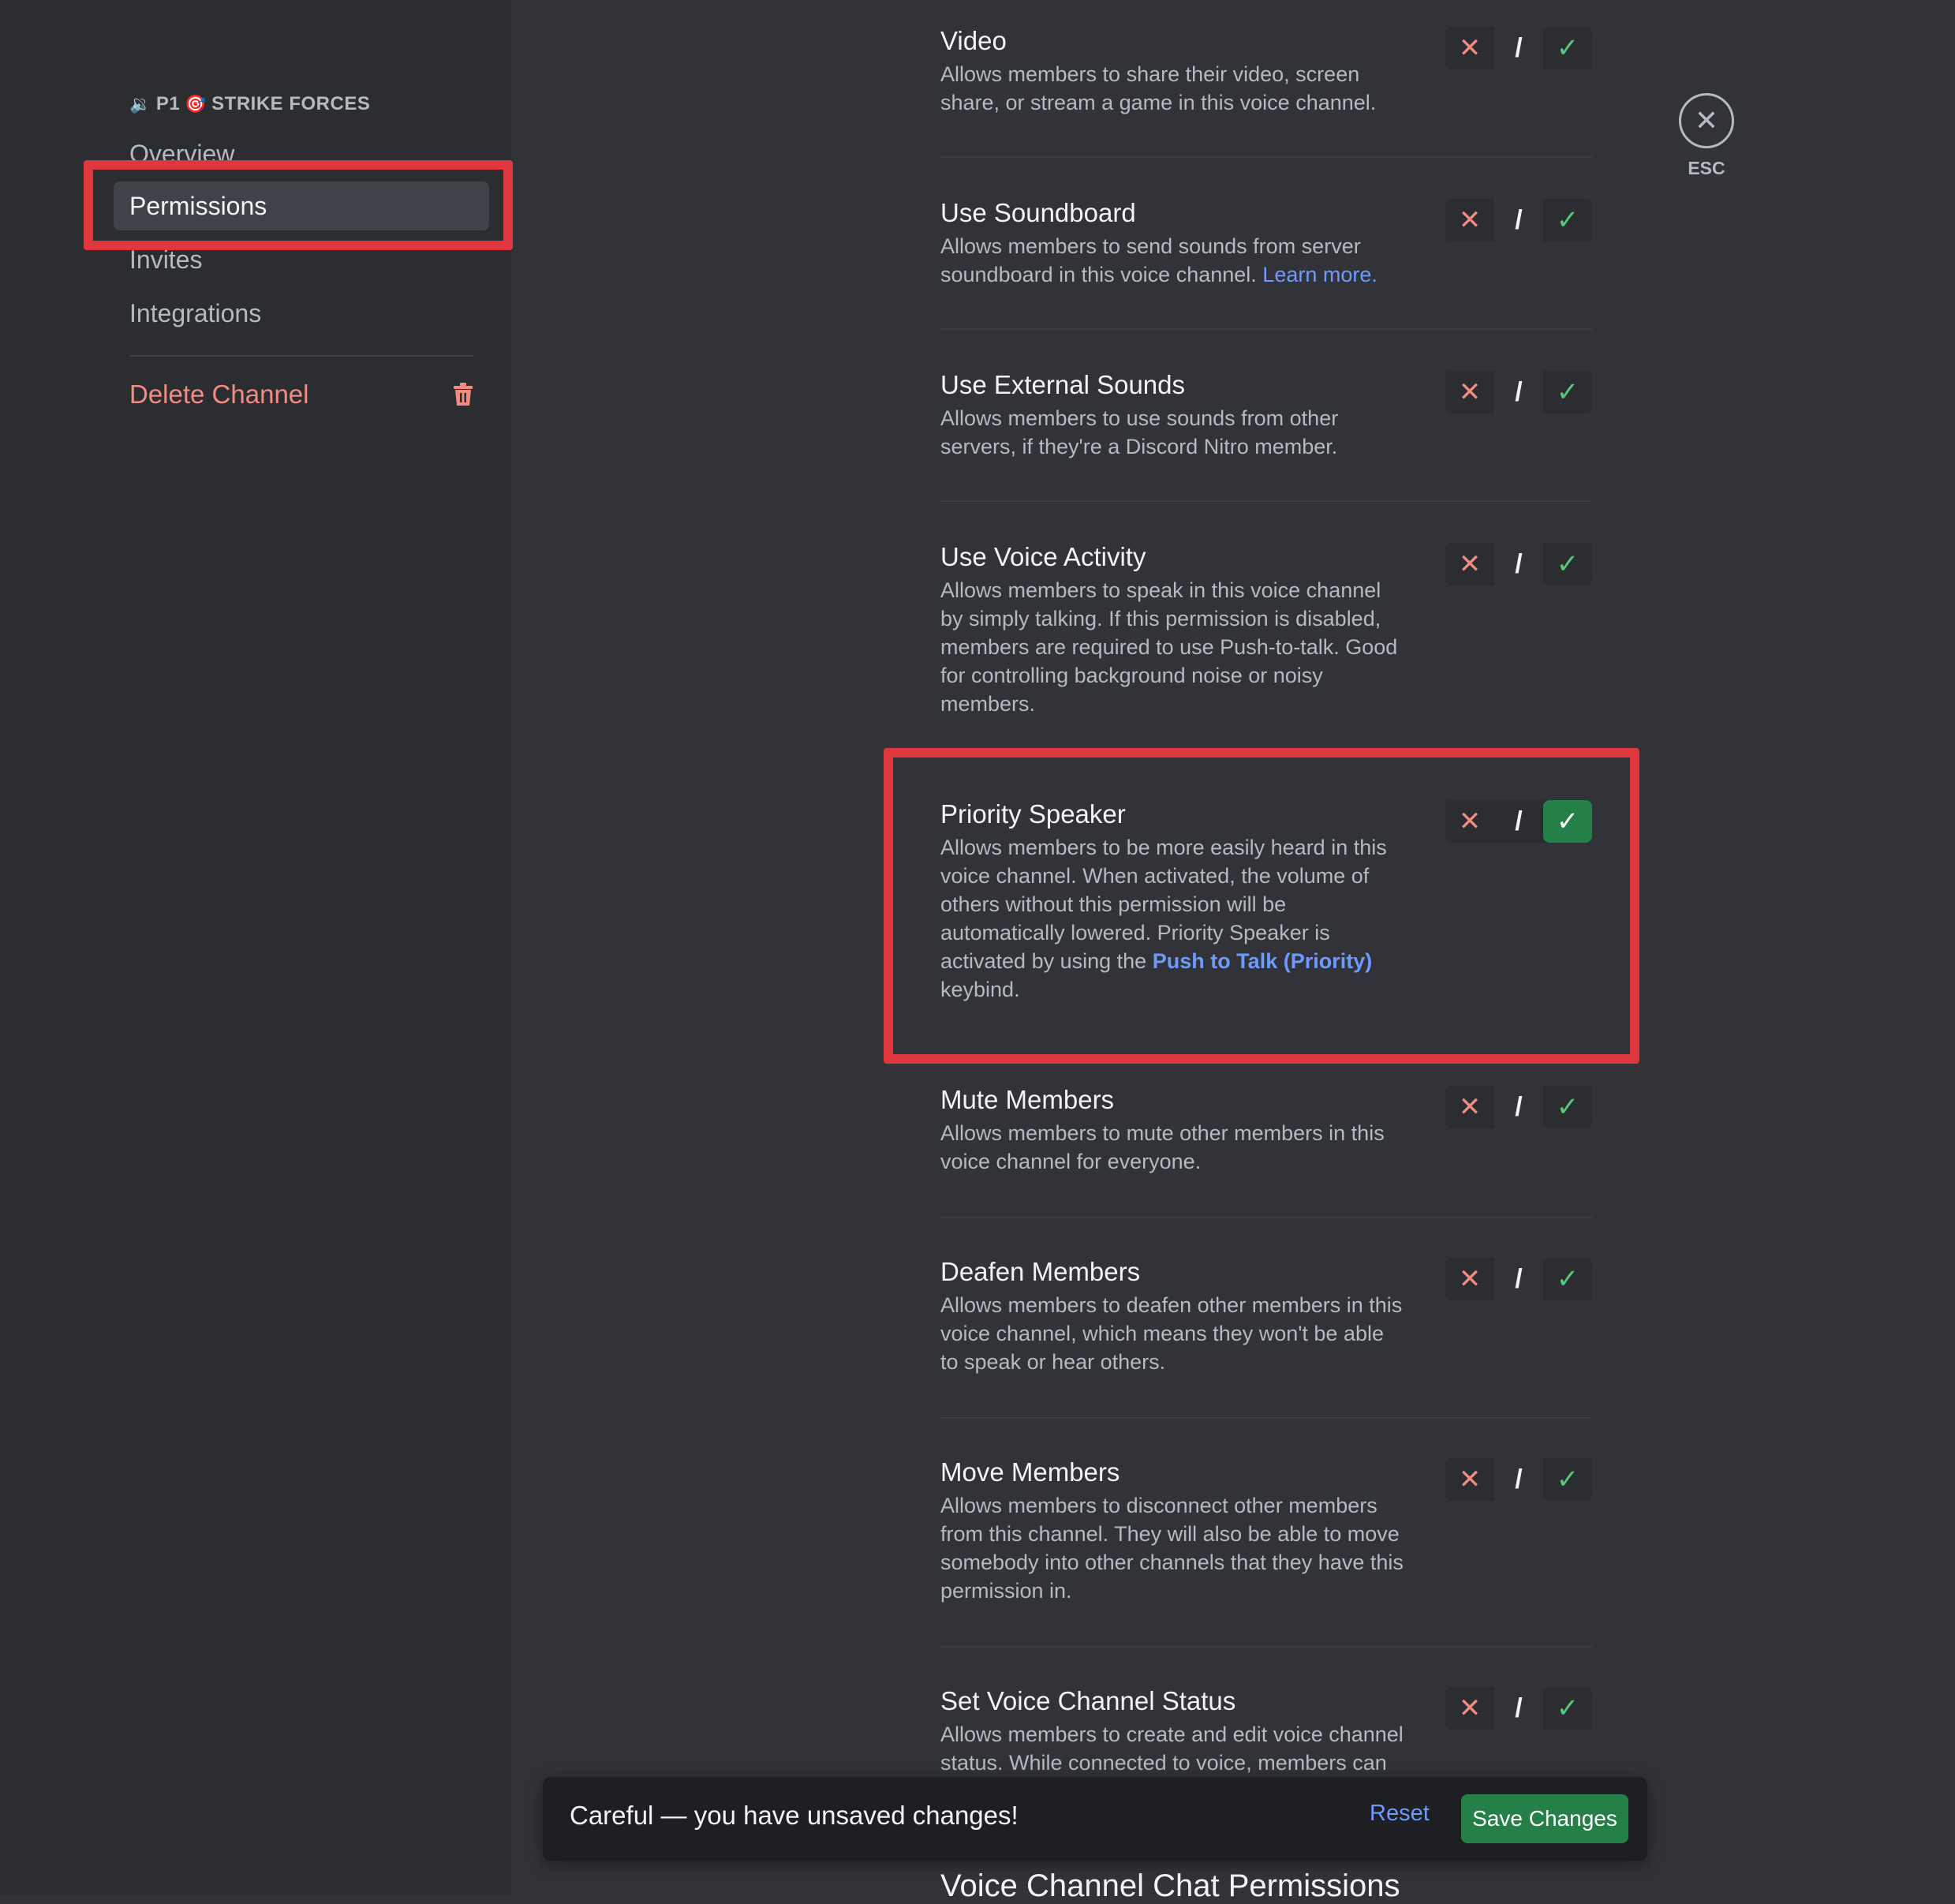 This screenshot has height=1904, width=1955. I want to click on permission-description-suffix: keybind., so click(980, 989).